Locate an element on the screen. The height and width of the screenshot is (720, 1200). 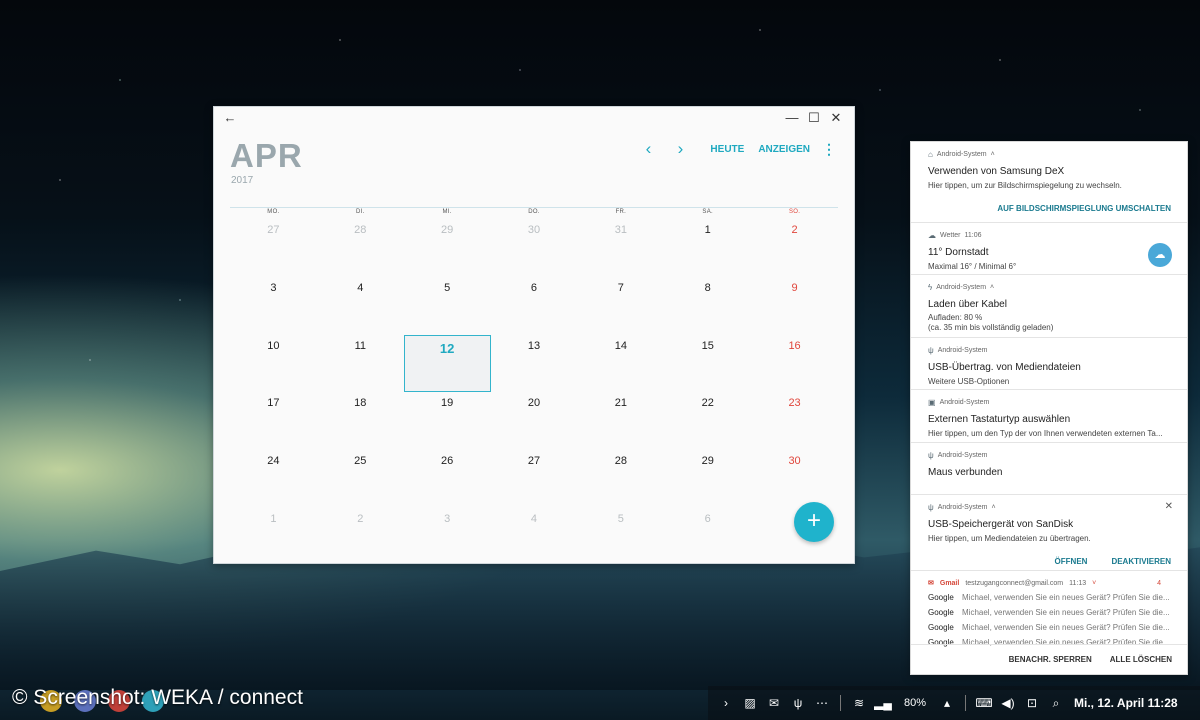
calendar-day: 11 is located at coordinates (360, 364).